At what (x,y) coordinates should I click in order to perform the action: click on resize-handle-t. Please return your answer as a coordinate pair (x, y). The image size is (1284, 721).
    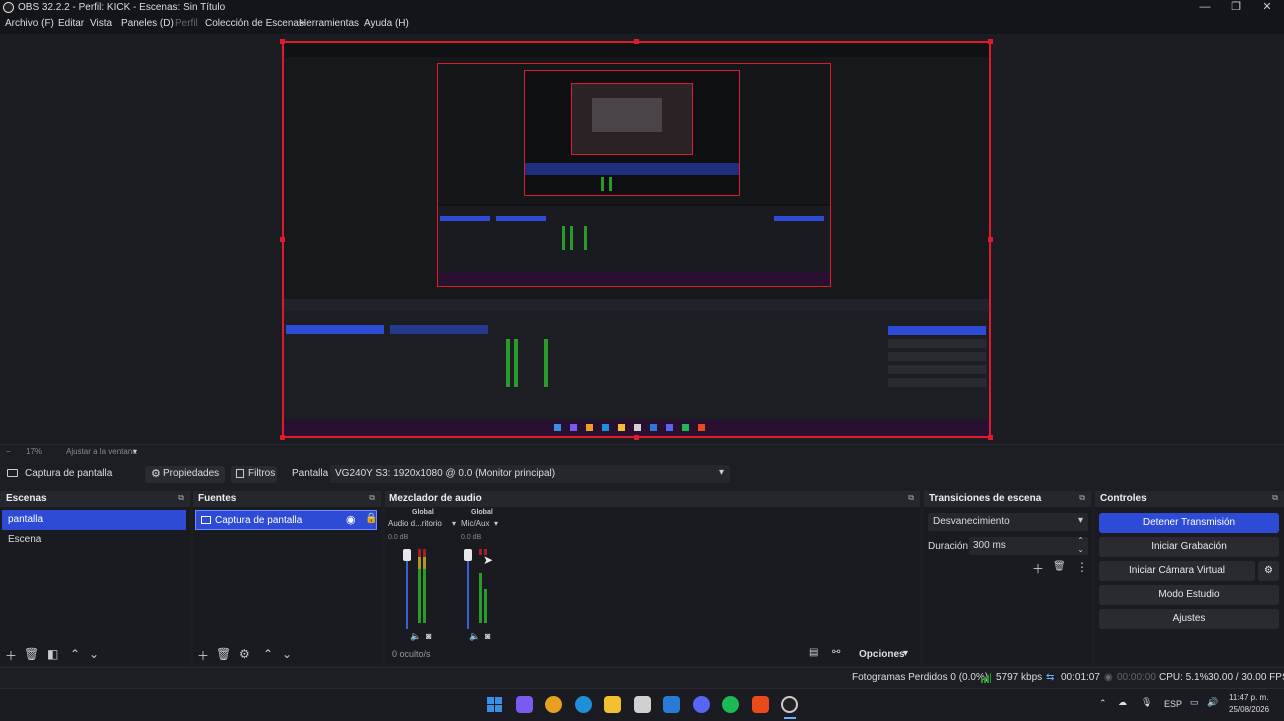
    Looking at the image, I should click on (636, 41).